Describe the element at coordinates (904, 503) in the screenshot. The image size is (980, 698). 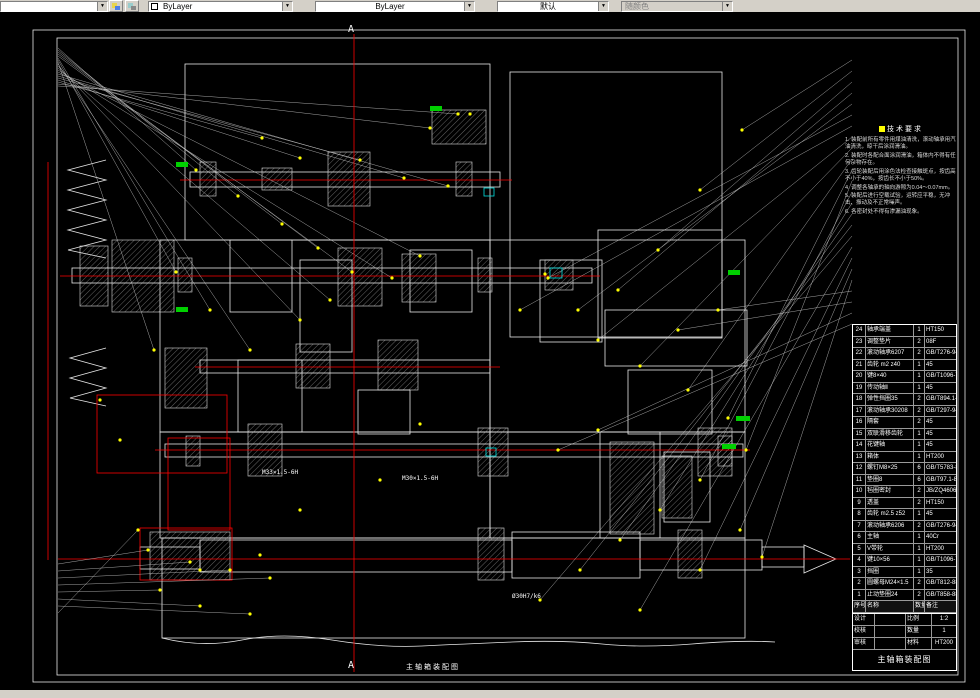
I see `table-row: 9 透盖 2 HT150` at that location.